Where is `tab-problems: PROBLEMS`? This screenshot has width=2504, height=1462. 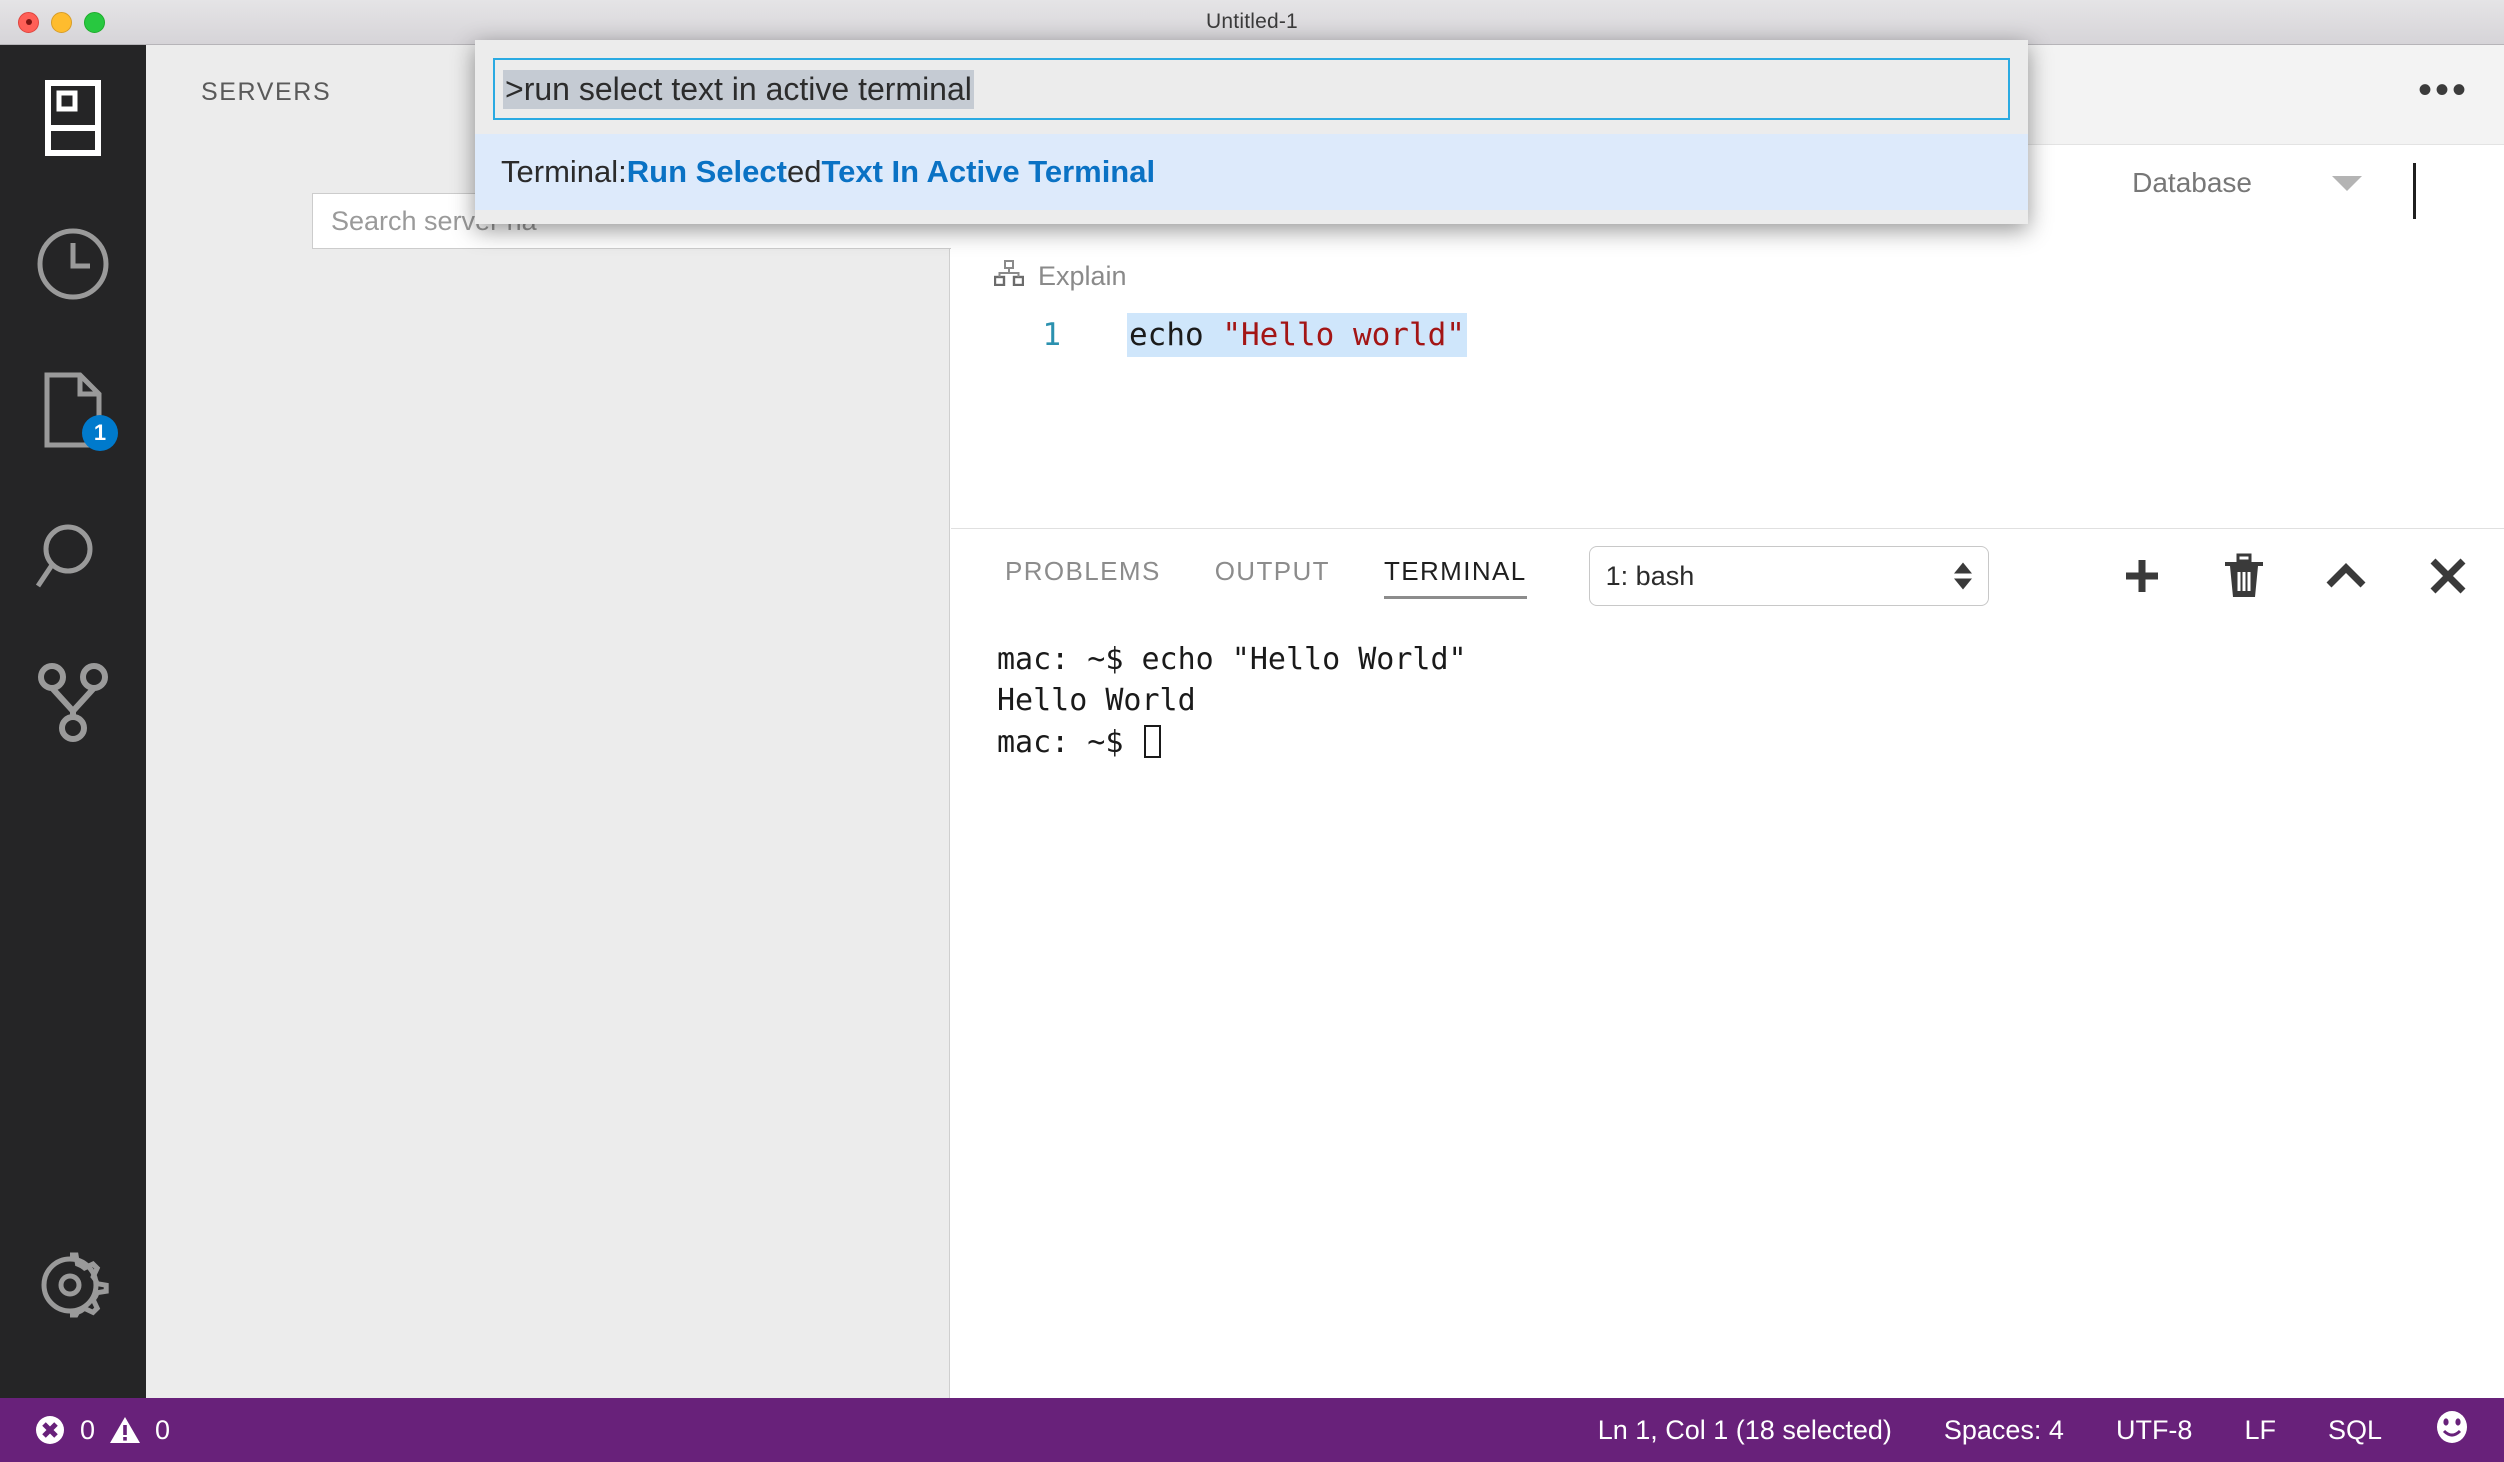
tab-problems: PROBLEMS is located at coordinates (1083, 576).